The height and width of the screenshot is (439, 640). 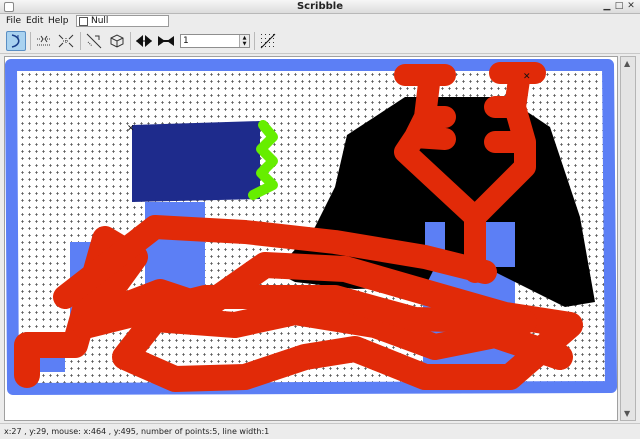 What do you see at coordinates (13, 21) in the screenshot?
I see `menu-file: File` at bounding box center [13, 21].